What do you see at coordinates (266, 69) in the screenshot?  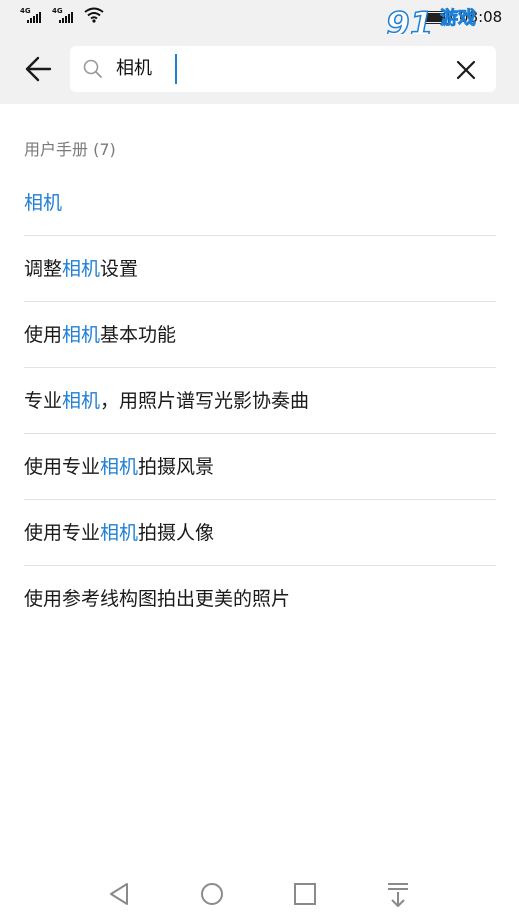 I see `search-input` at bounding box center [266, 69].